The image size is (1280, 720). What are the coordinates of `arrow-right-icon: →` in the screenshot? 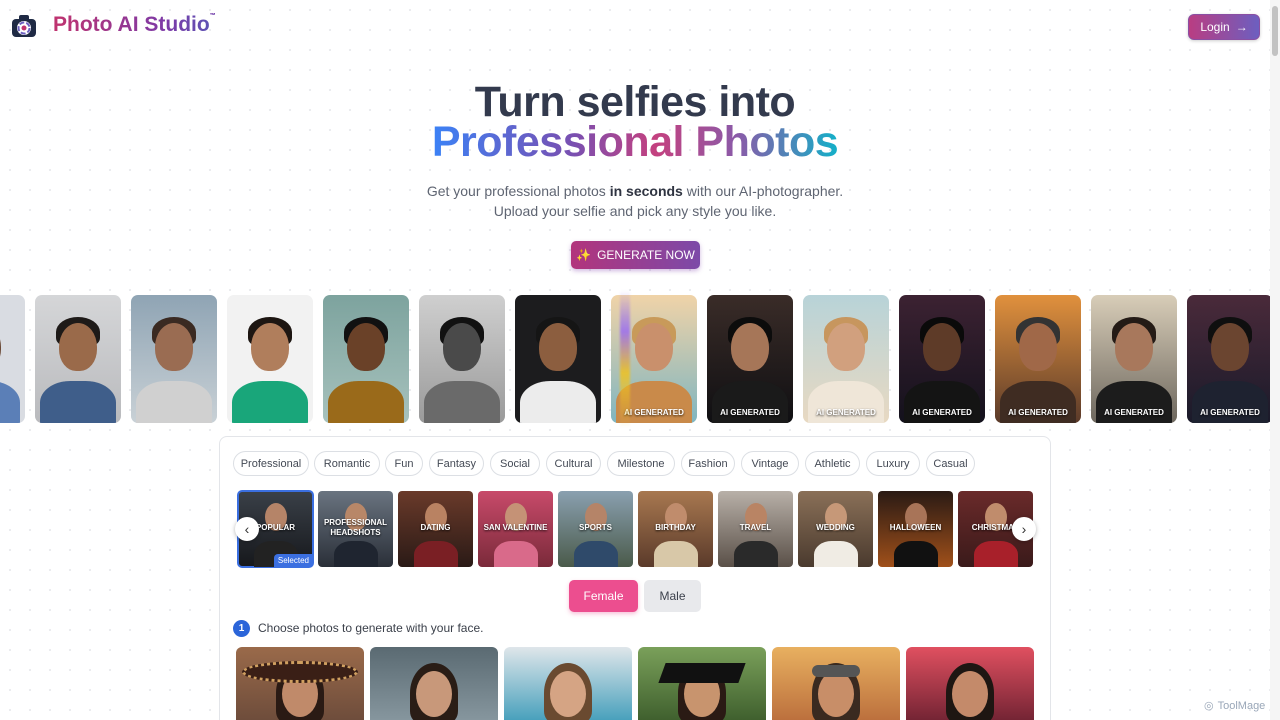 It's located at (1241, 27).